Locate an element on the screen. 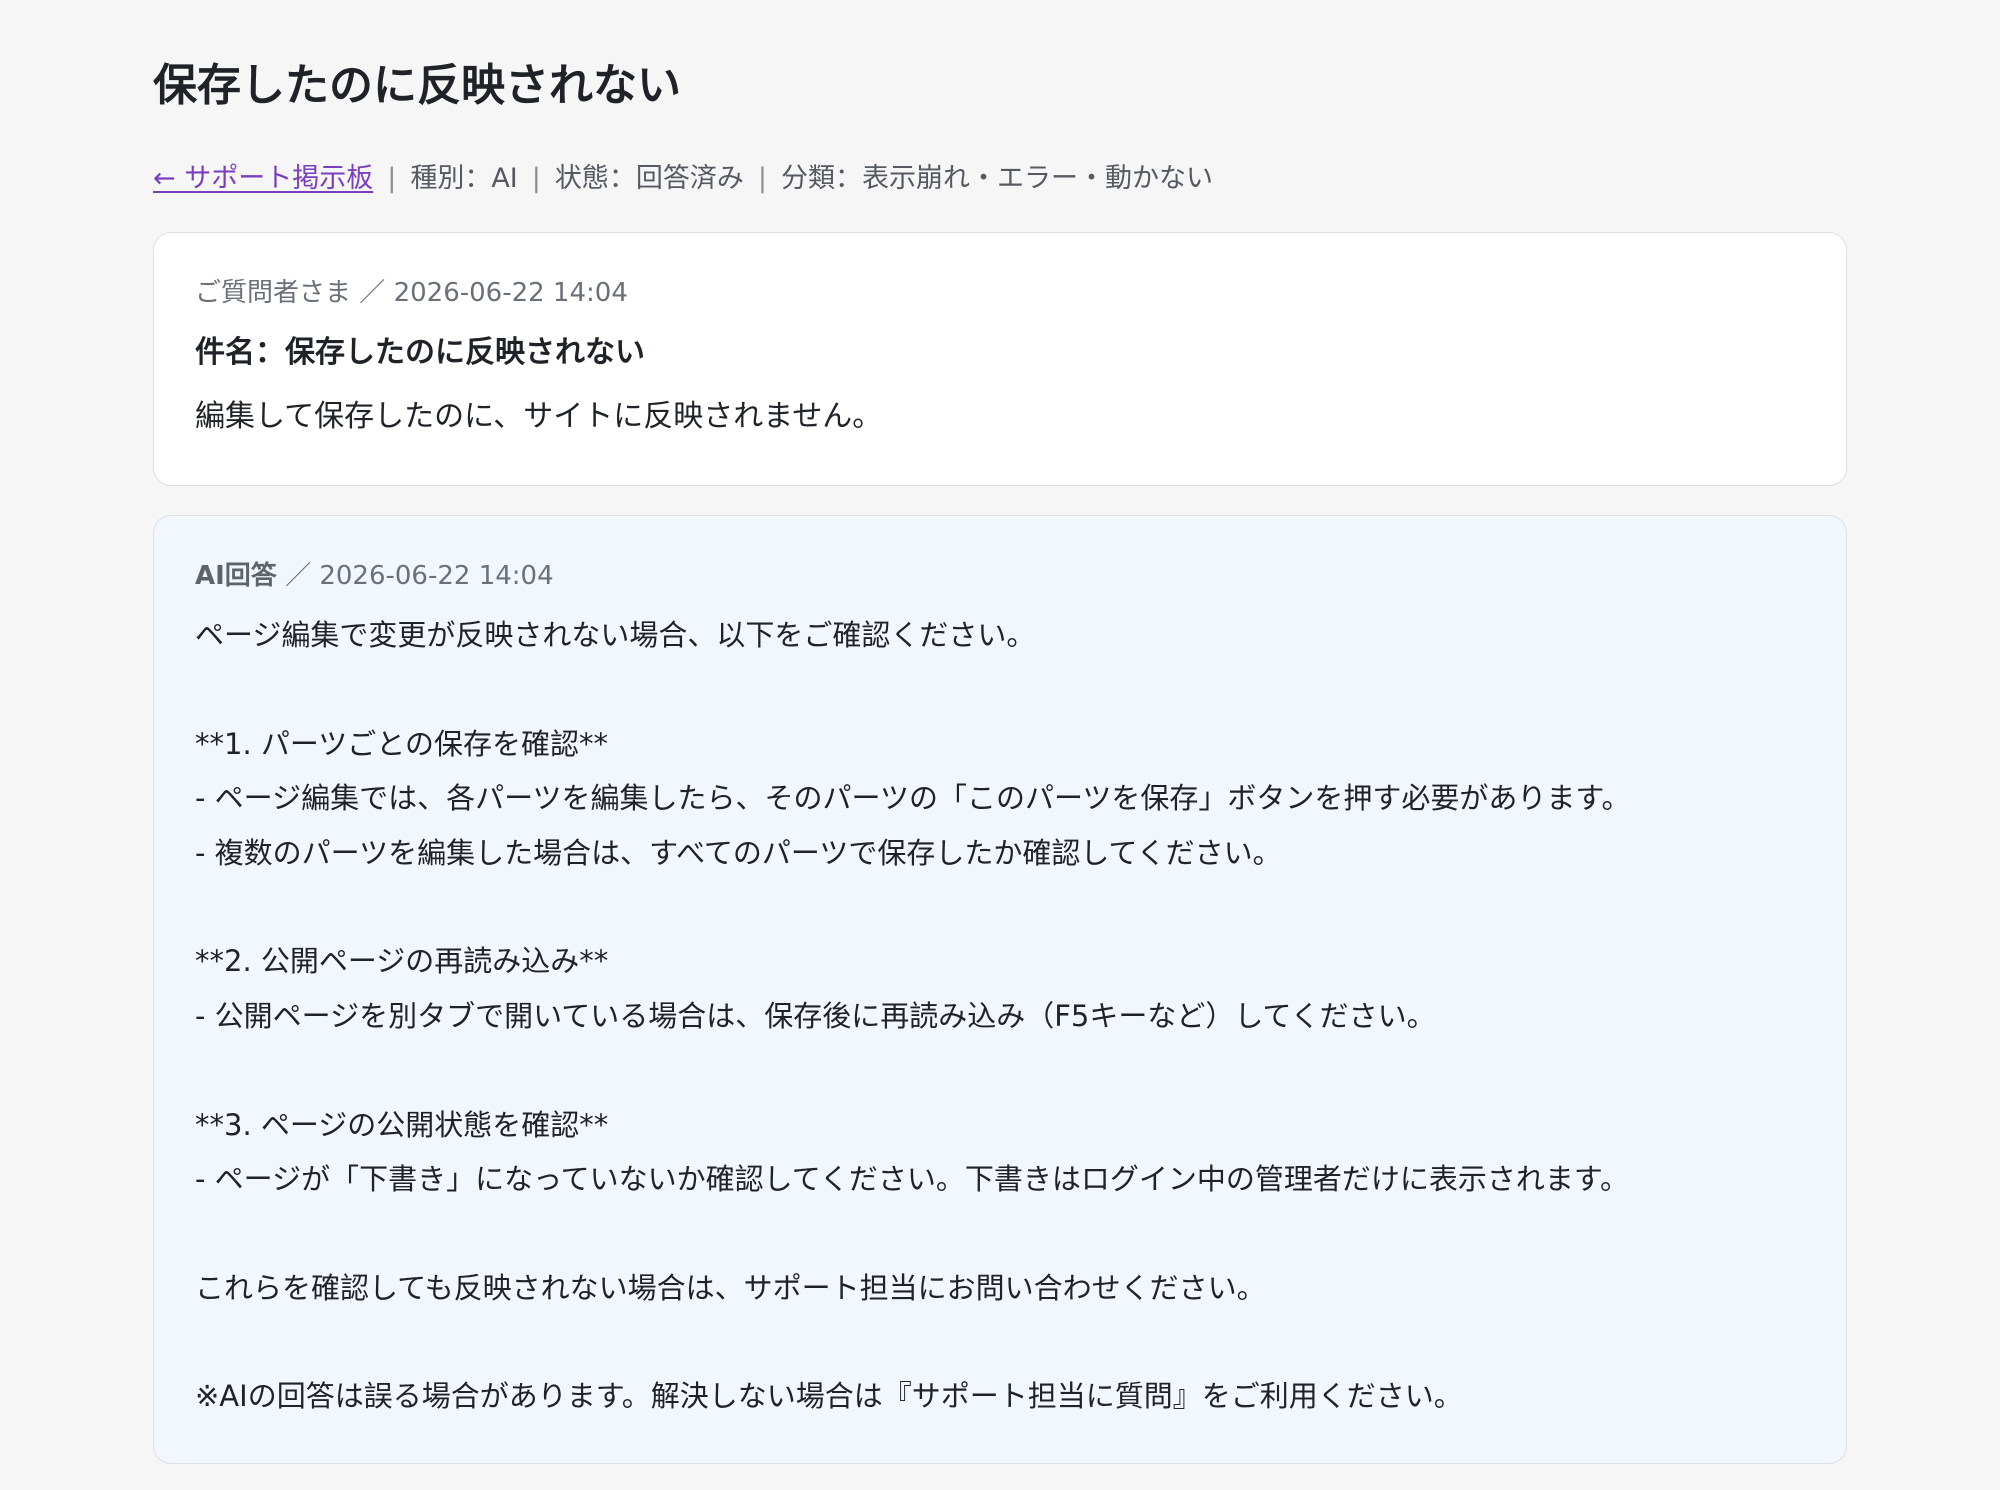 The image size is (2000, 1490). answer-line: - 複数のパーツを編集した場合は、すべてのパーツで保存したか確認してください。 is located at coordinates (738, 852).